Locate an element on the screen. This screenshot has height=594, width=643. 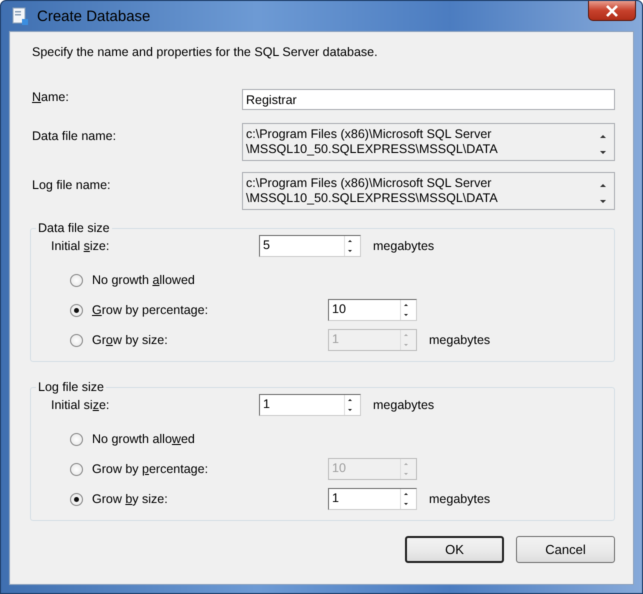
group-title: Log file size is located at coordinates (71, 387).